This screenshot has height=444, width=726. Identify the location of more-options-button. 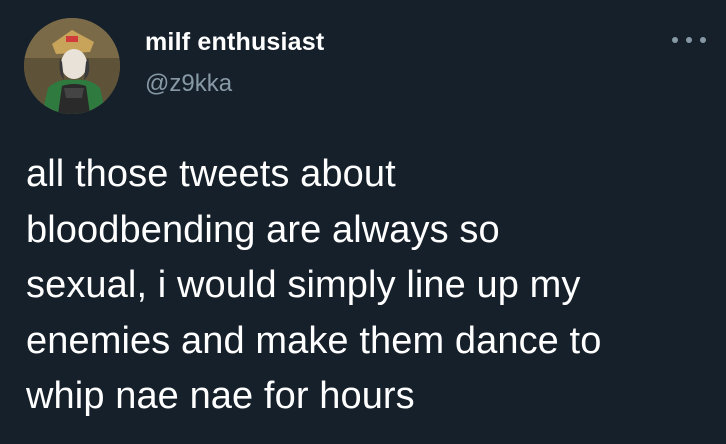
(689, 40).